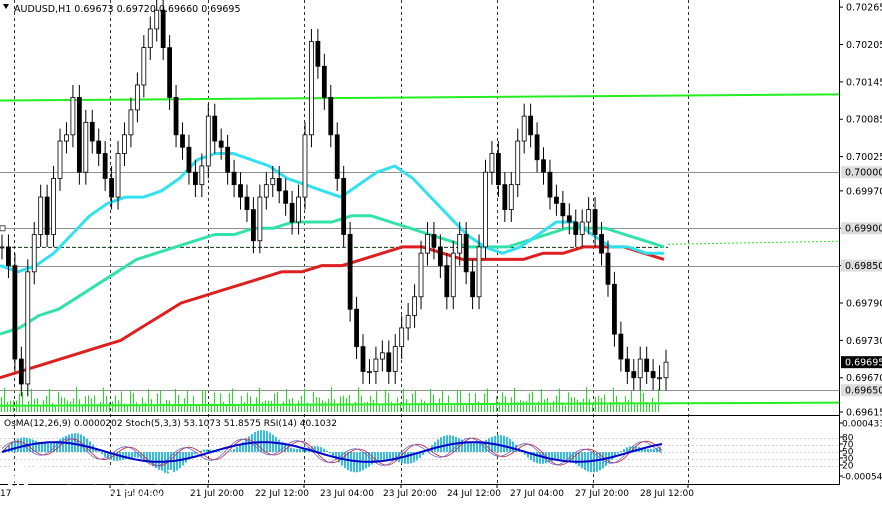 Image resolution: width=882 pixels, height=505 pixels. Describe the element at coordinates (862, 478) in the screenshot. I see `indicator-tick-label: -0.000541` at that location.